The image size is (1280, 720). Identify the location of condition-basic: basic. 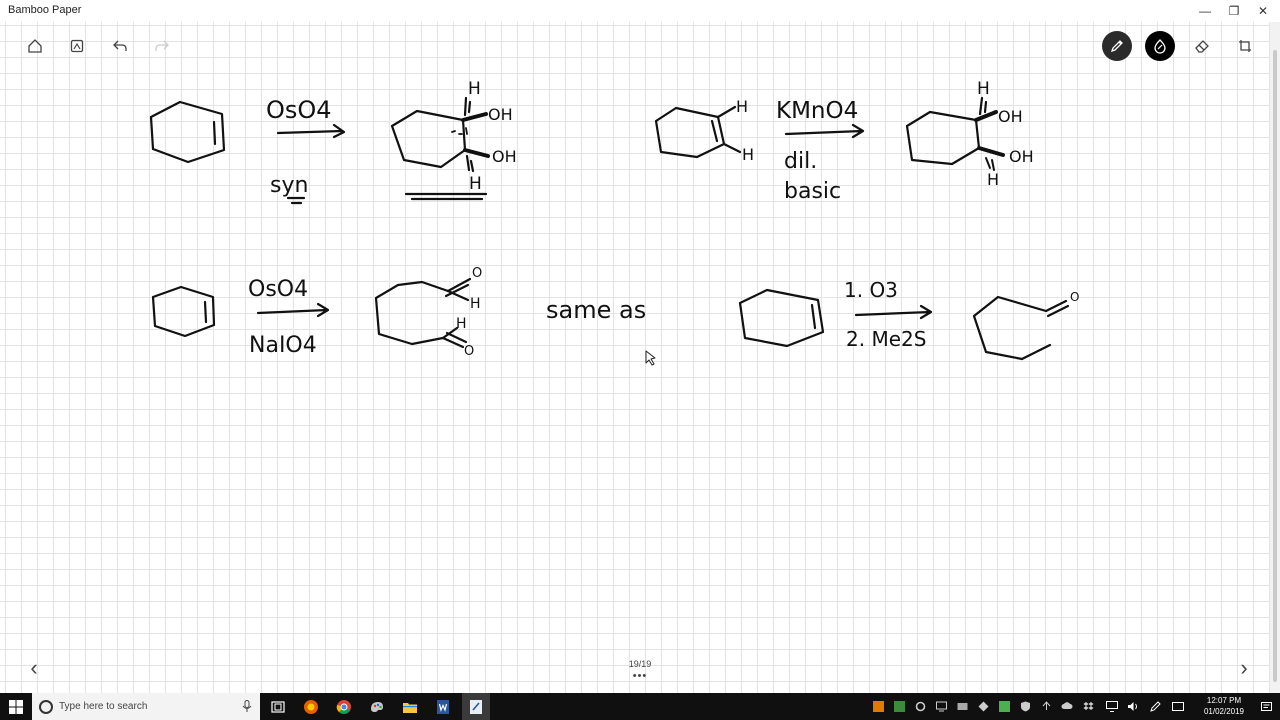
(812, 191).